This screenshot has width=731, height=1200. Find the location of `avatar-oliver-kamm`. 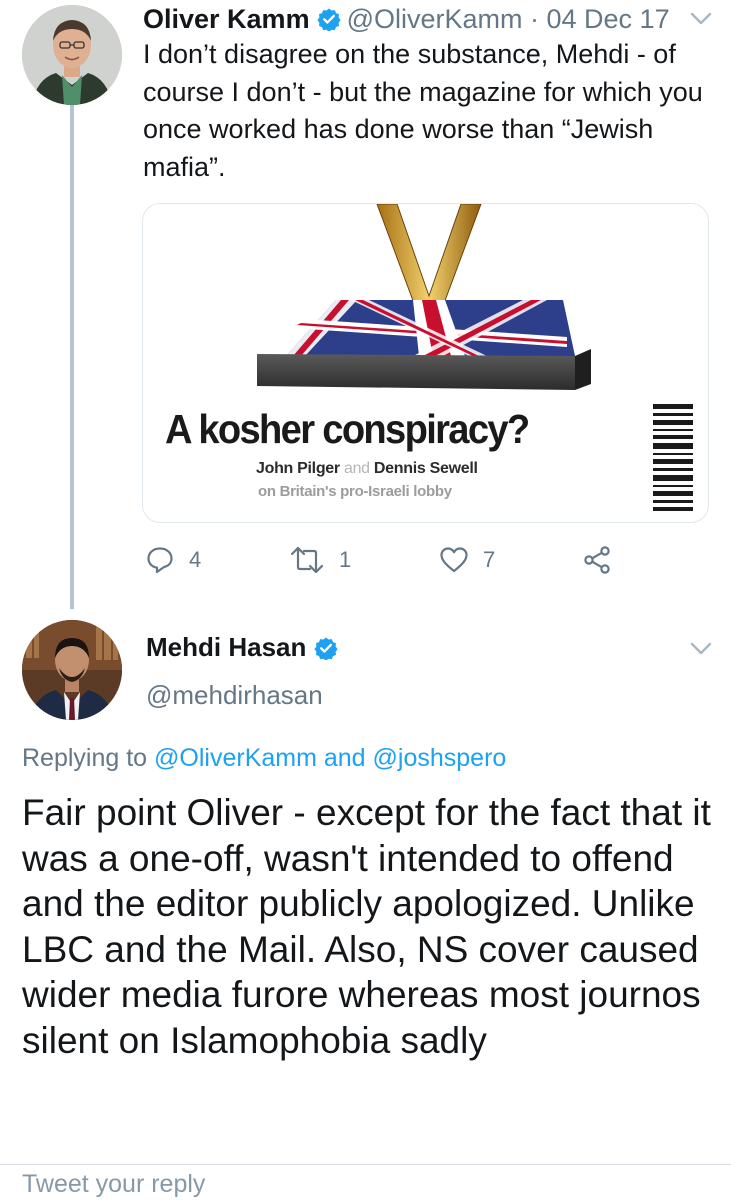

avatar-oliver-kamm is located at coordinates (72, 55).